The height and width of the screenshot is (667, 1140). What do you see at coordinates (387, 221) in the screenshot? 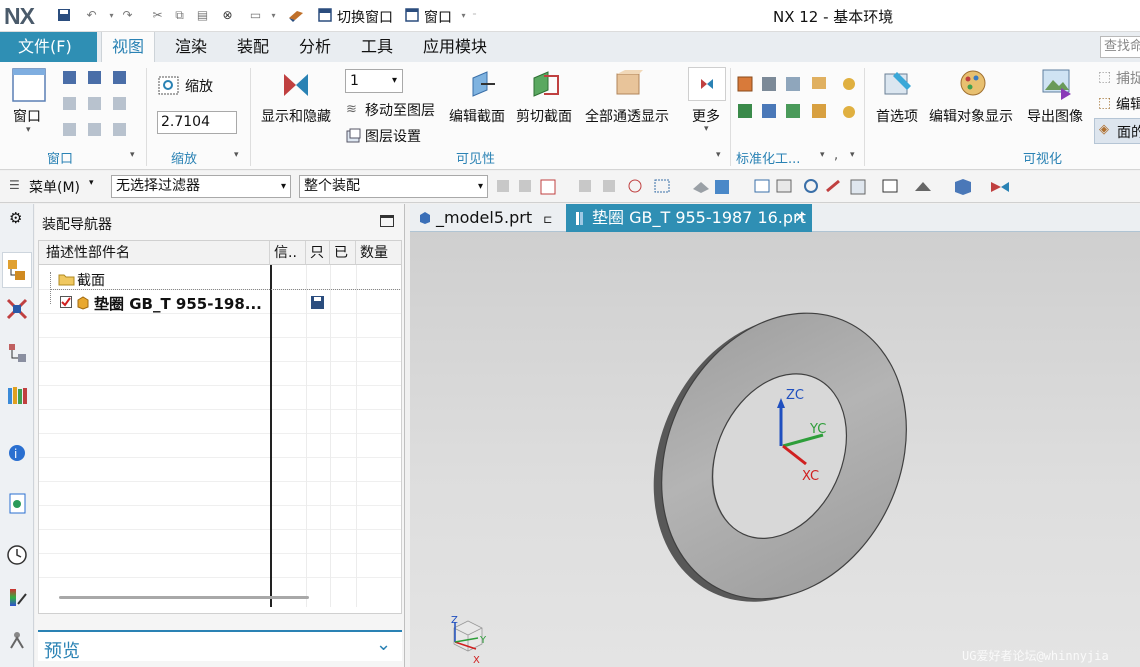
I see `maximize-icon` at bounding box center [387, 221].